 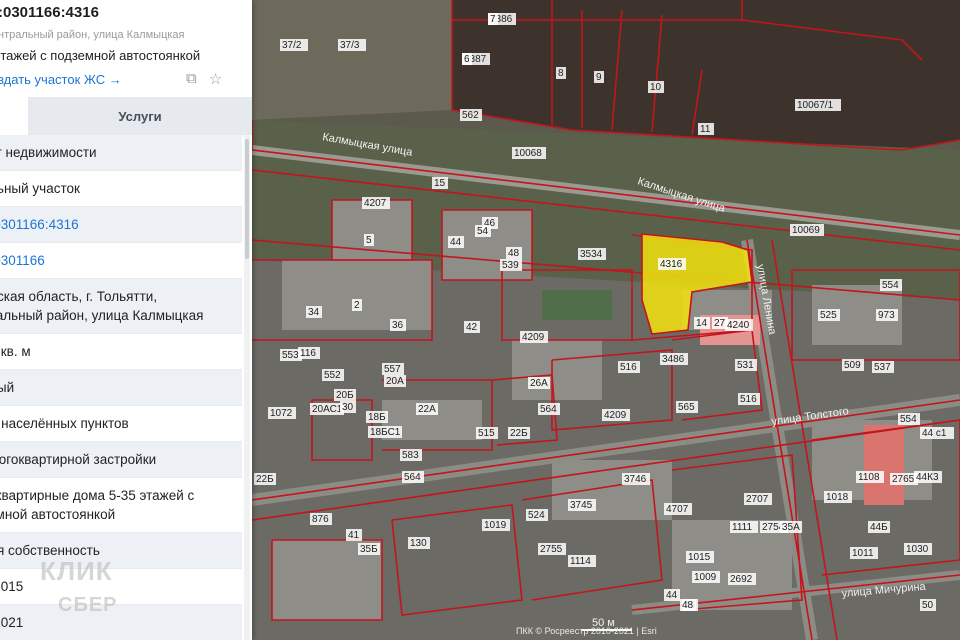 What do you see at coordinates (599, 77) in the screenshot?
I see `parcel-label: 9` at bounding box center [599, 77].